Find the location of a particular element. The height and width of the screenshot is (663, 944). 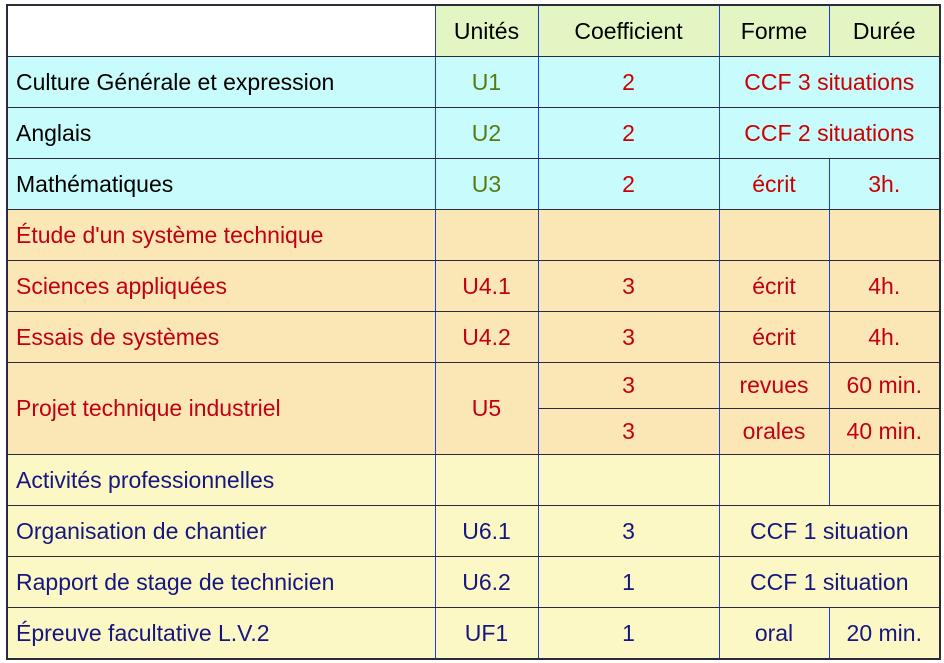

row-forme: revues is located at coordinates (774, 385).